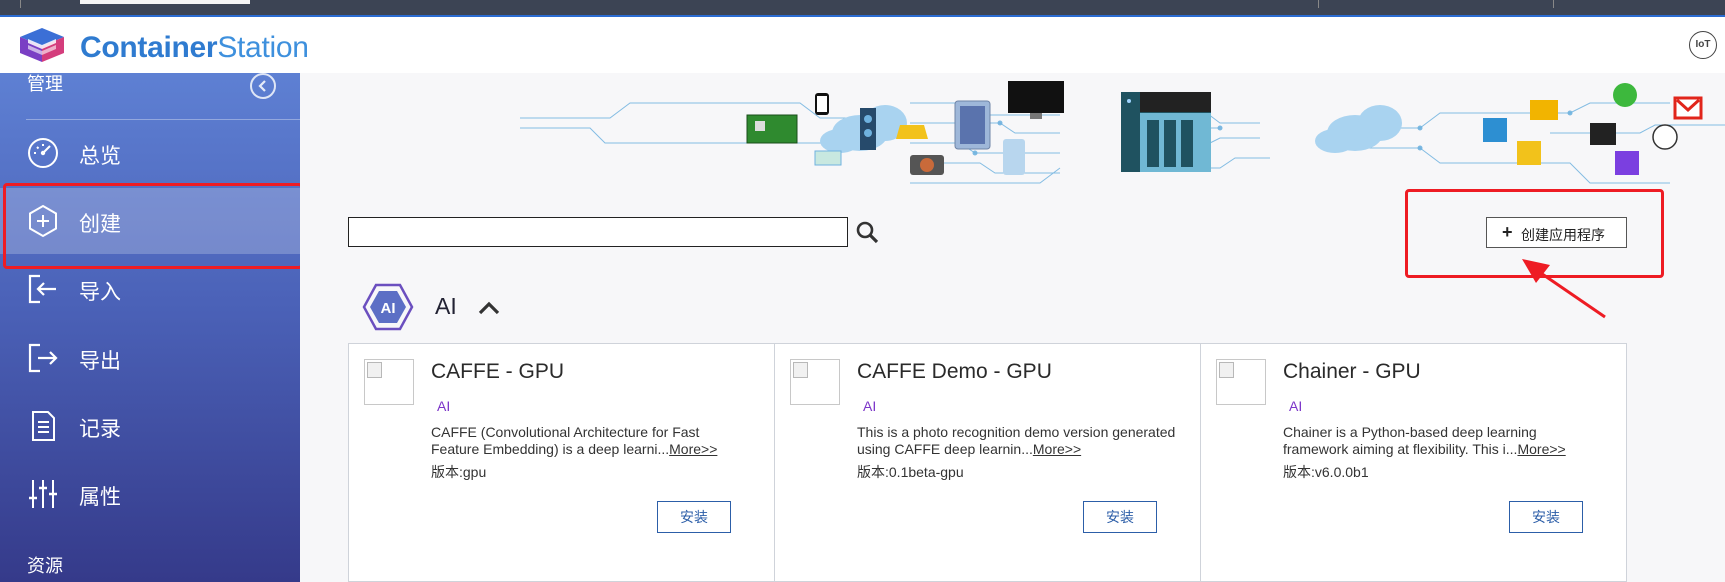  What do you see at coordinates (150, 494) in the screenshot?
I see `sidebar-item-properties: 属性` at bounding box center [150, 494].